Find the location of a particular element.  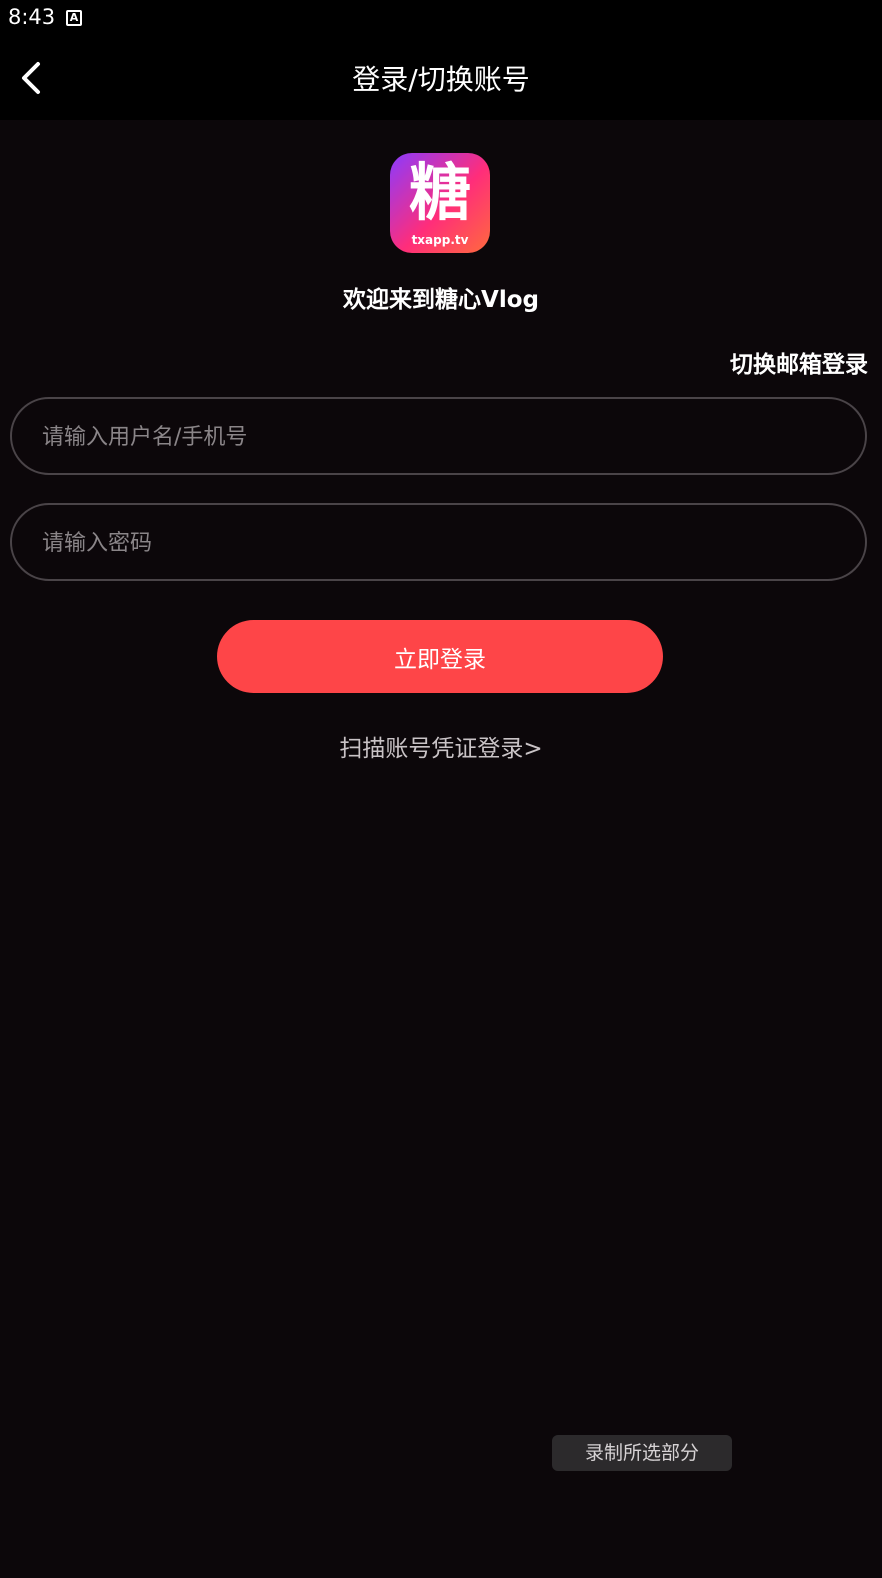

login-button: 立即登录 is located at coordinates (440, 656).